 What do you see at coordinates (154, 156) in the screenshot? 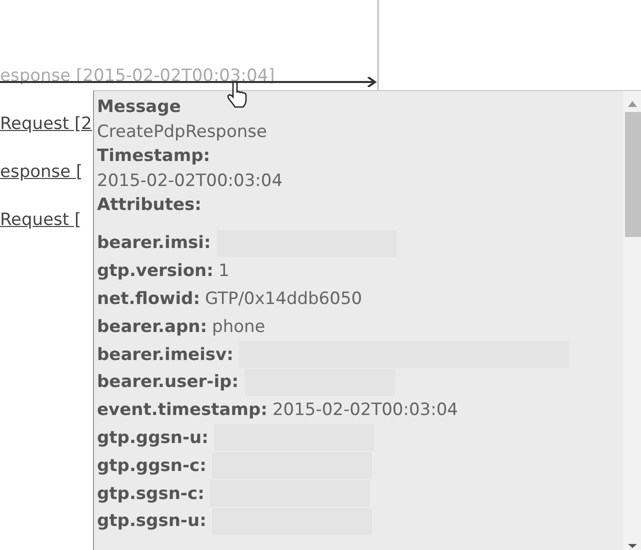
I see `field-label: Timestamp:` at bounding box center [154, 156].